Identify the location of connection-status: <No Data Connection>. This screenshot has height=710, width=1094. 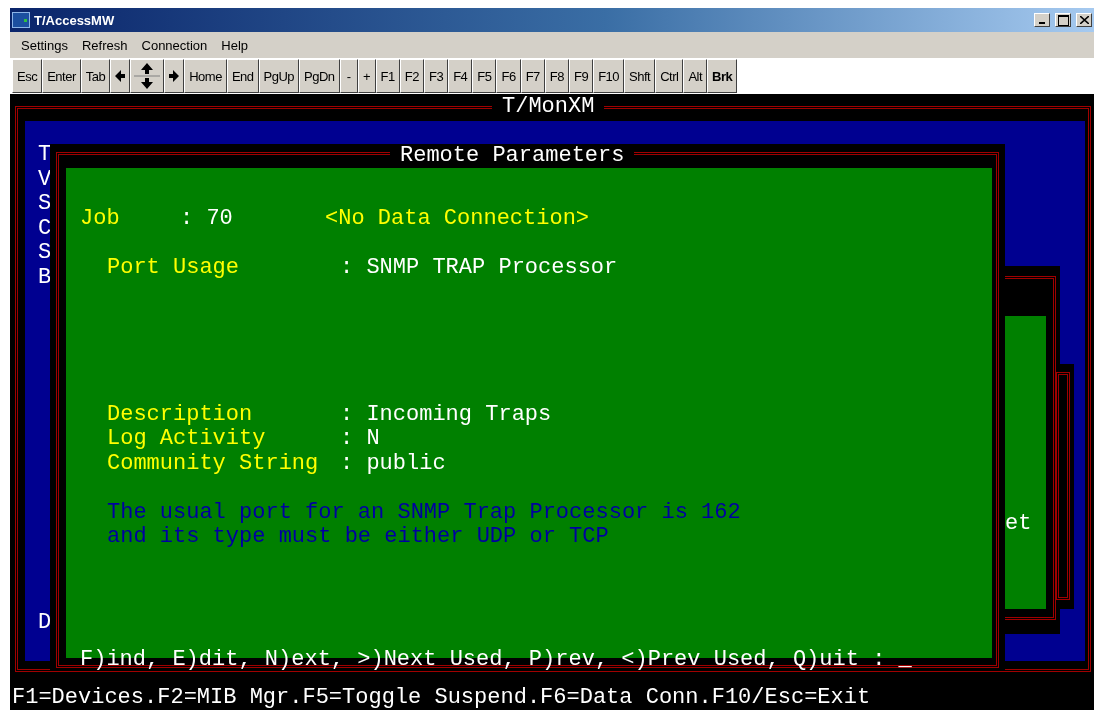
(457, 218).